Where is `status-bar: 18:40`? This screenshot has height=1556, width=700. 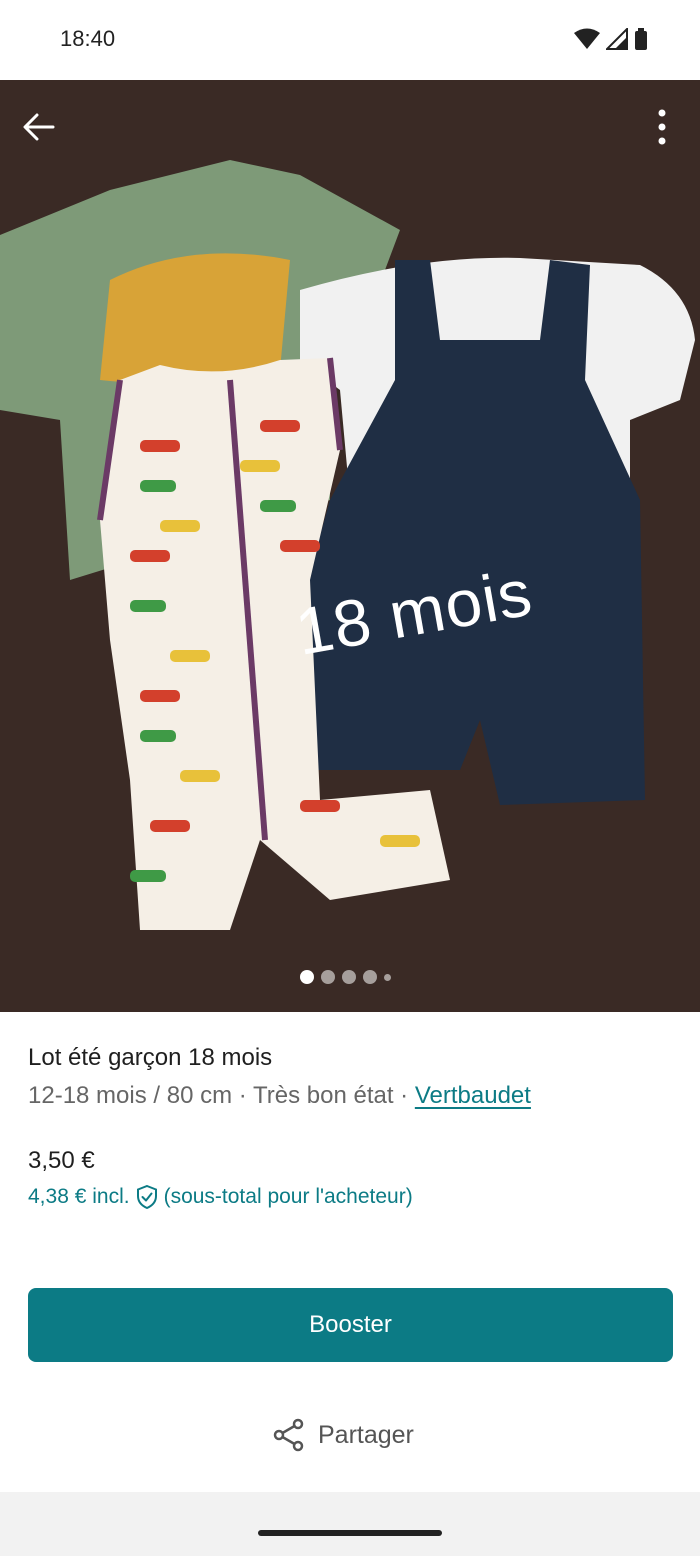
status-bar: 18:40 is located at coordinates (350, 40).